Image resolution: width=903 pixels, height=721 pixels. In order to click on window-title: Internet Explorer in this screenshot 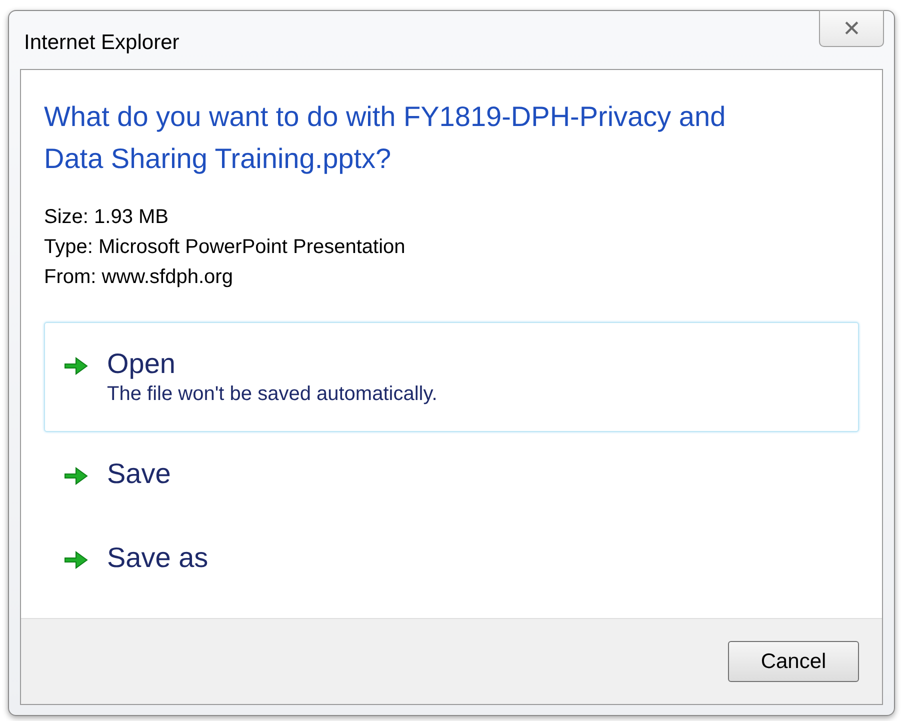, I will do `click(102, 43)`.